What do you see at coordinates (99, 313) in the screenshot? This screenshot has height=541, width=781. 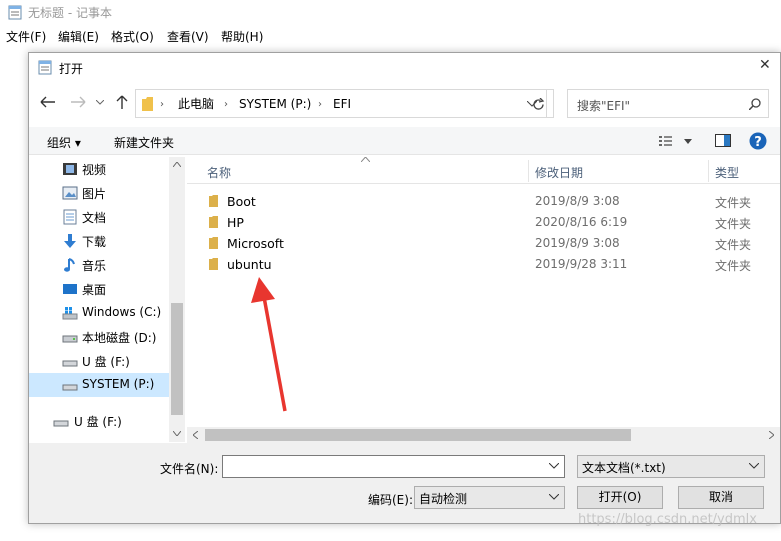 I see `sidebar-item-windows-c: Windows (C:)` at bounding box center [99, 313].